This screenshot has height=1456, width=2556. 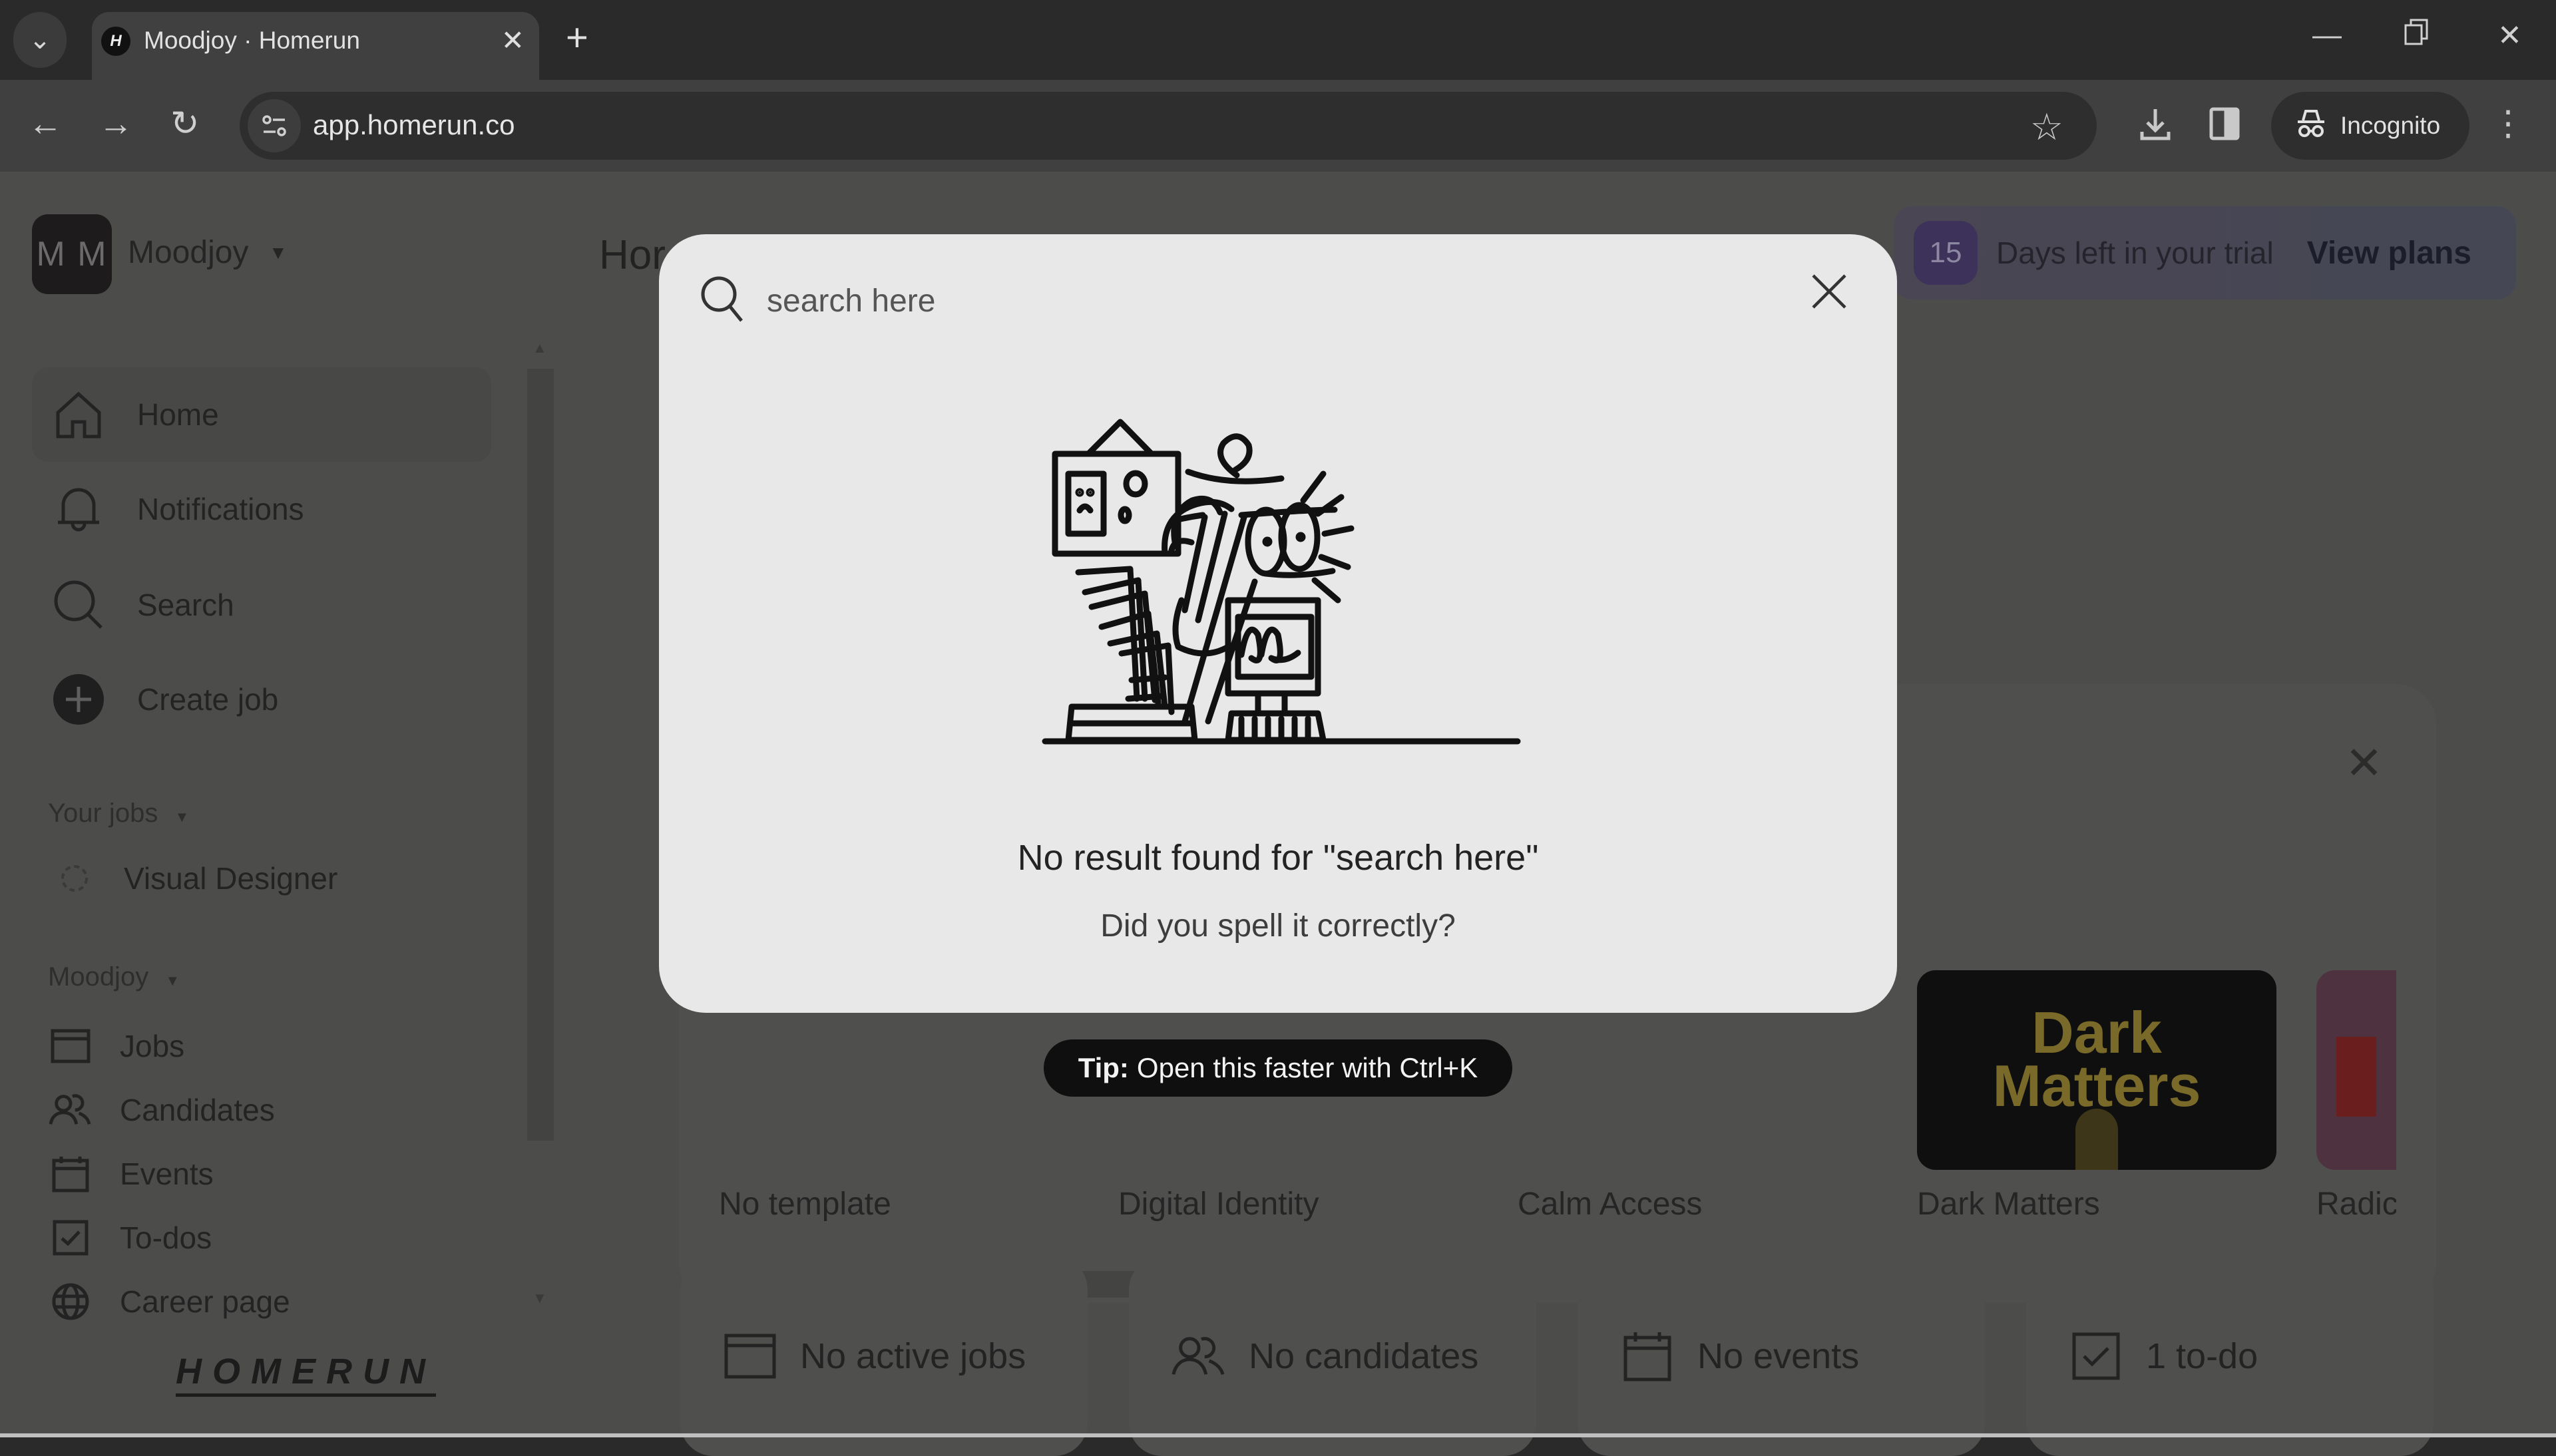 I want to click on person-figure-icon, so click(x=2096, y=1139).